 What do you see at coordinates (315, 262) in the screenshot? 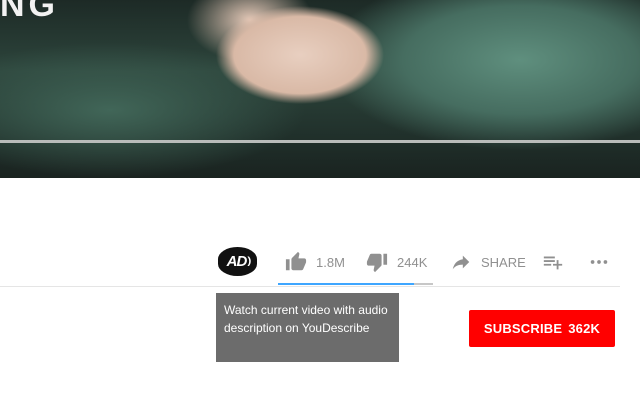
I see `like-button: 1.8M` at bounding box center [315, 262].